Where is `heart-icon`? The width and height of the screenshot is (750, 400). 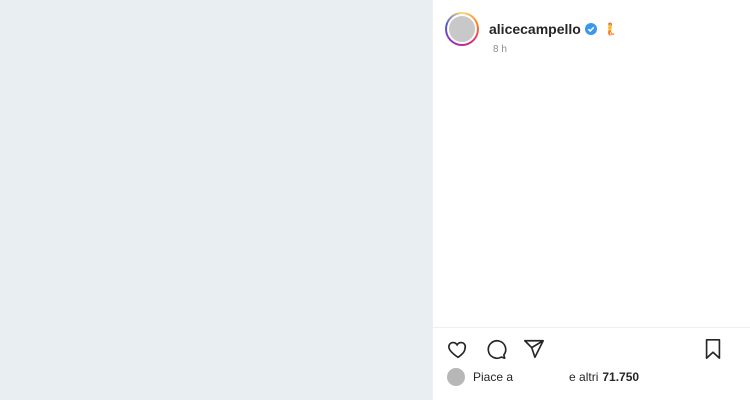
heart-icon is located at coordinates (457, 350).